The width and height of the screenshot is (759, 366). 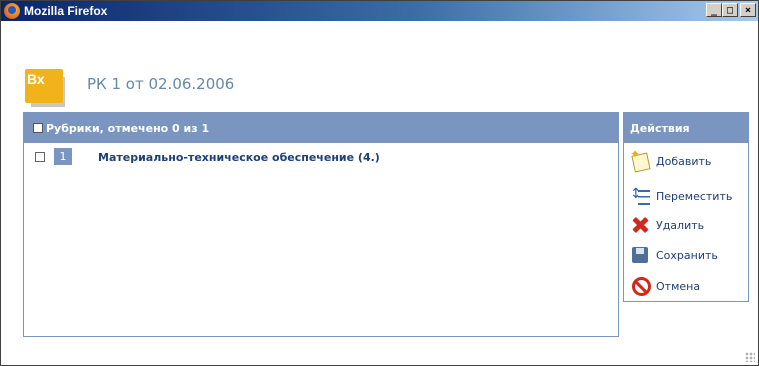 What do you see at coordinates (36, 79) in the screenshot?
I see `badge-label: Вх` at bounding box center [36, 79].